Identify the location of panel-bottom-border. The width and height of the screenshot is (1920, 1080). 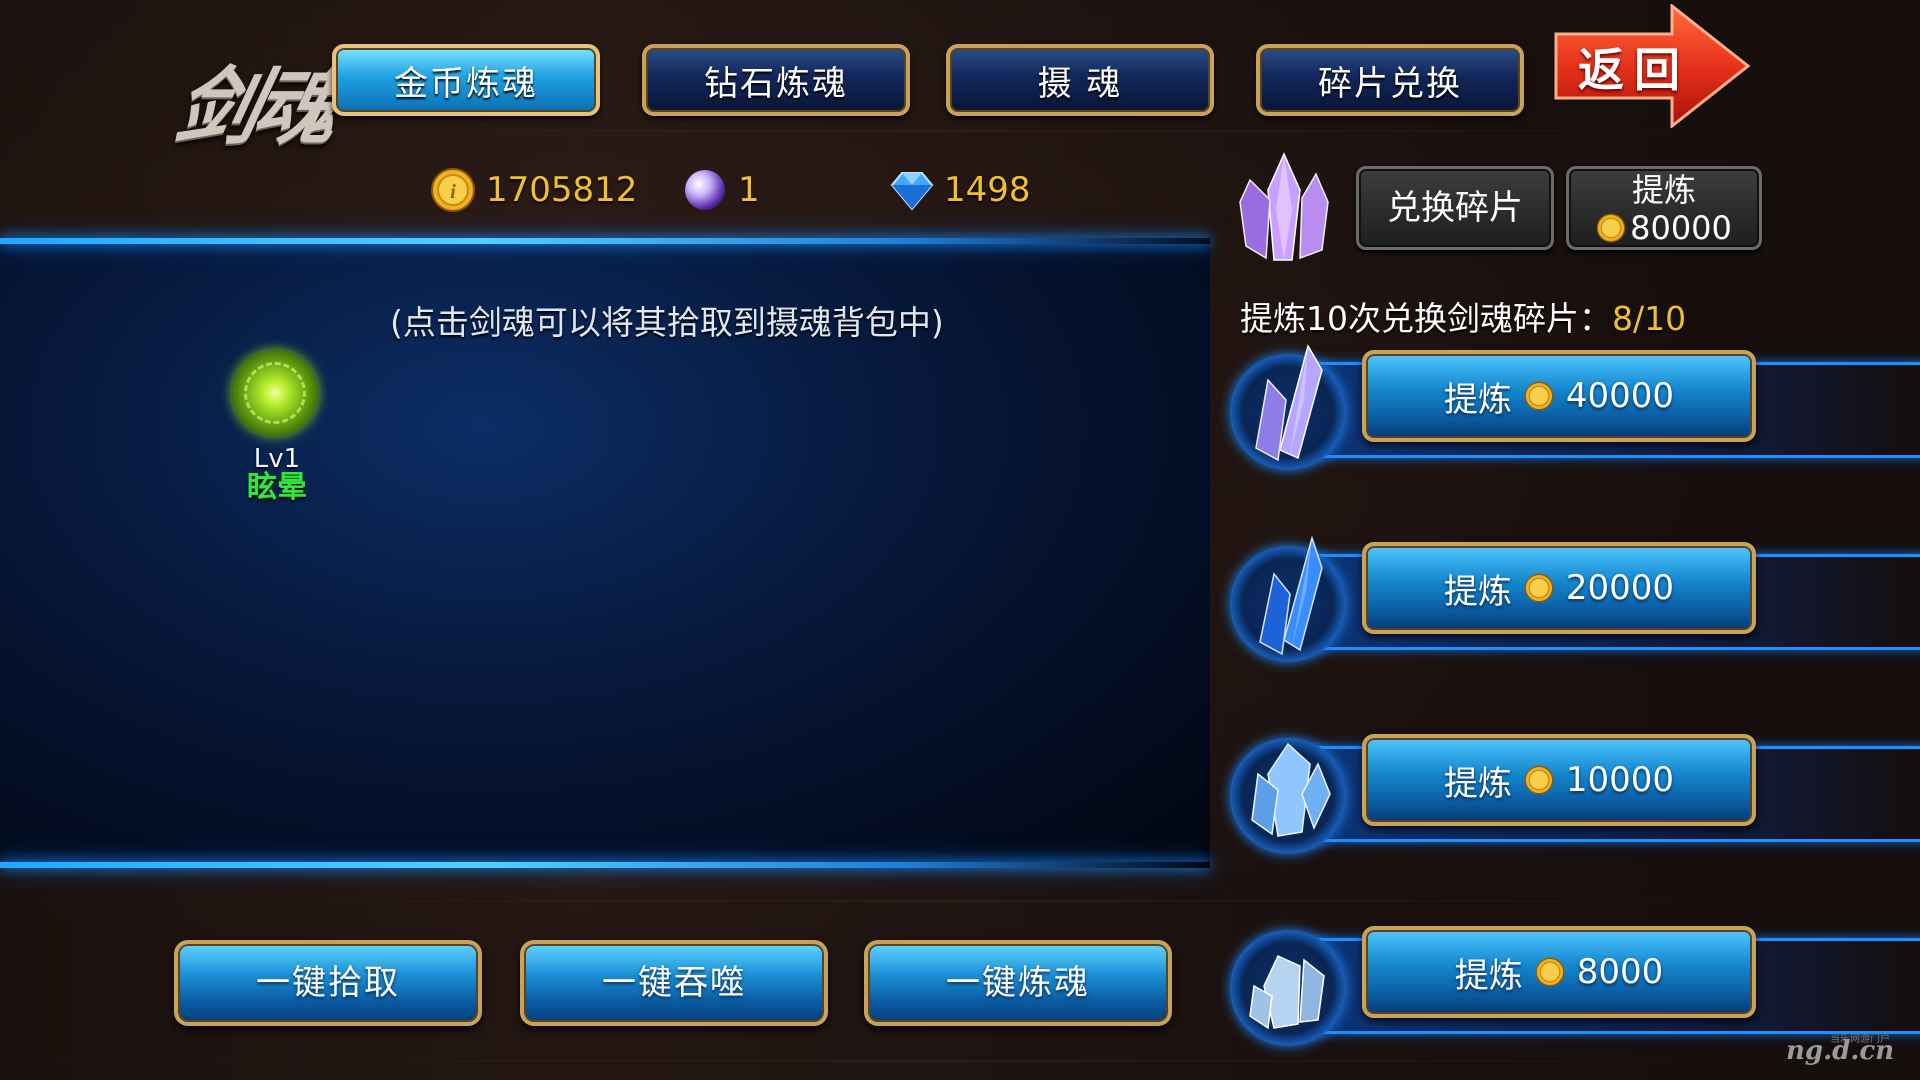
(605, 865).